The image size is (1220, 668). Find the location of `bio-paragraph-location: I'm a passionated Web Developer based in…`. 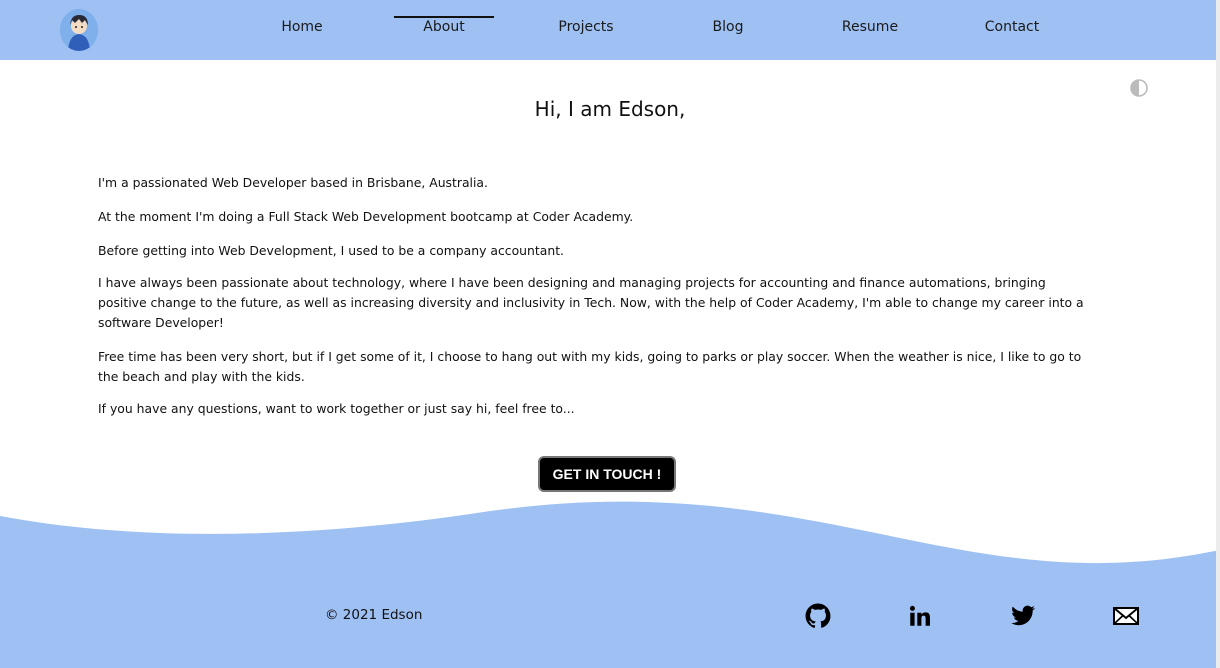

bio-paragraph-location: I'm a passionated Web Developer based in… is located at coordinates (293, 182).